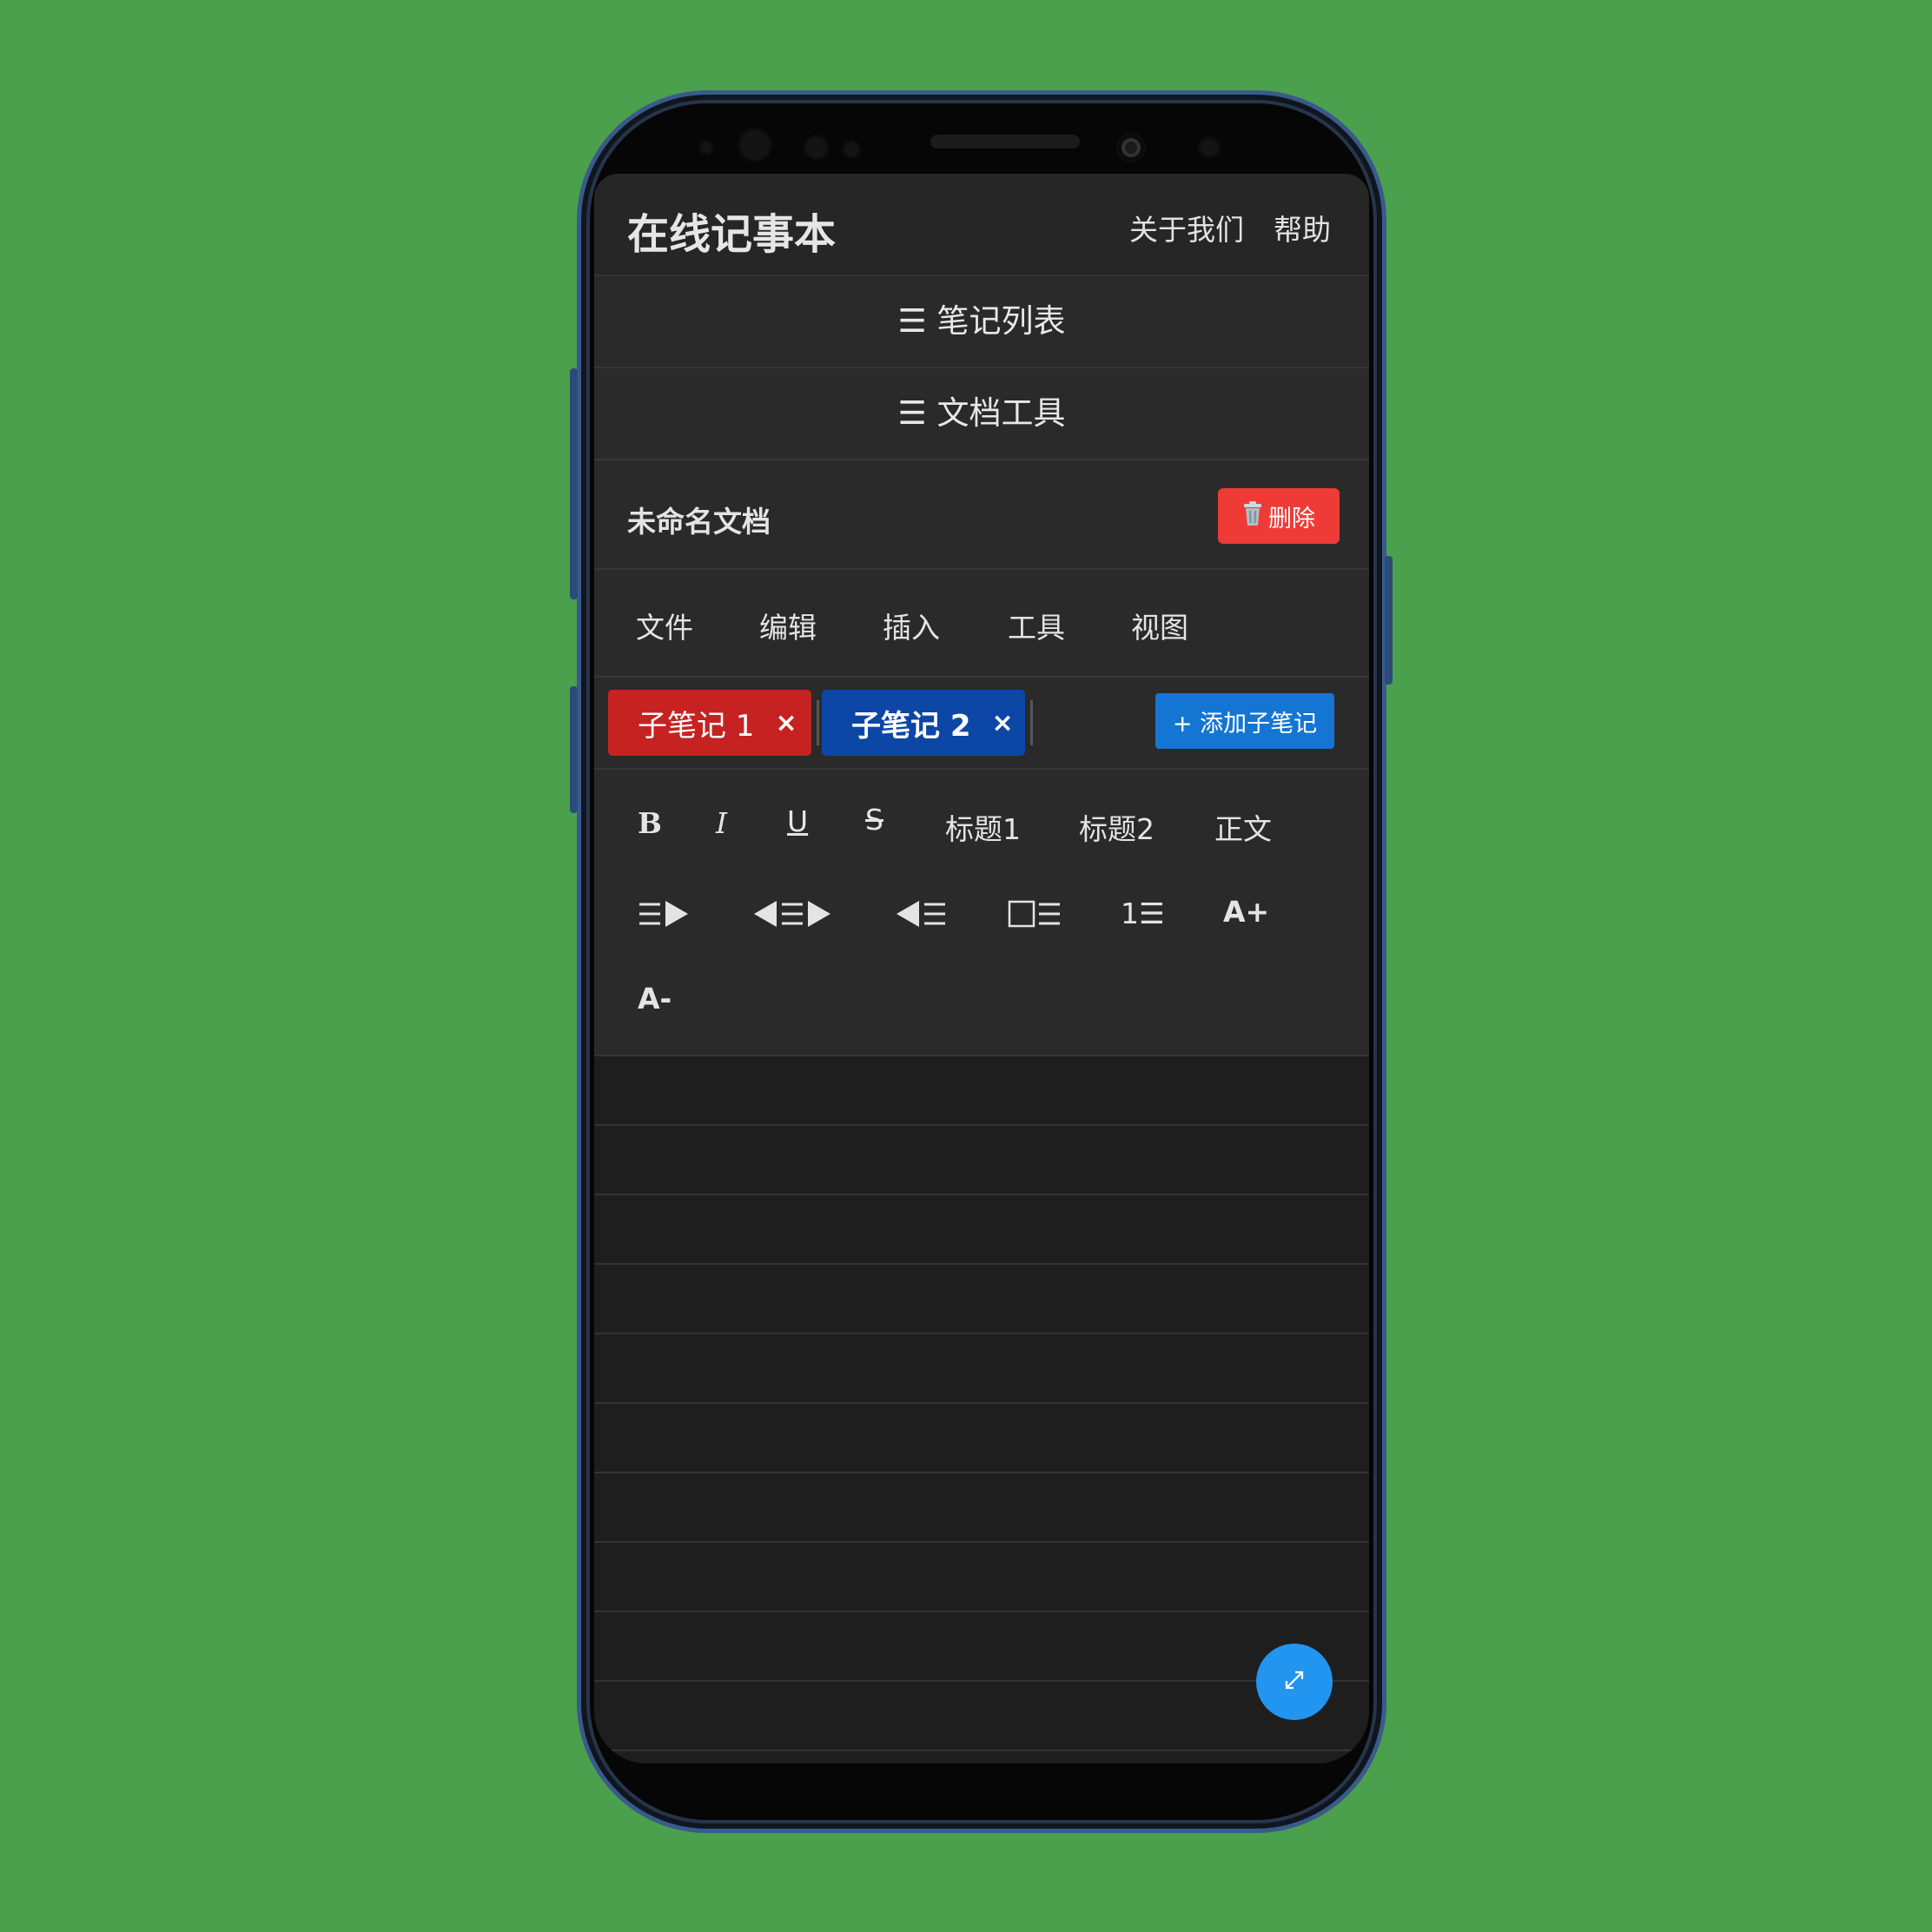  What do you see at coordinates (798, 821) in the screenshot?
I see `underline-button: U` at bounding box center [798, 821].